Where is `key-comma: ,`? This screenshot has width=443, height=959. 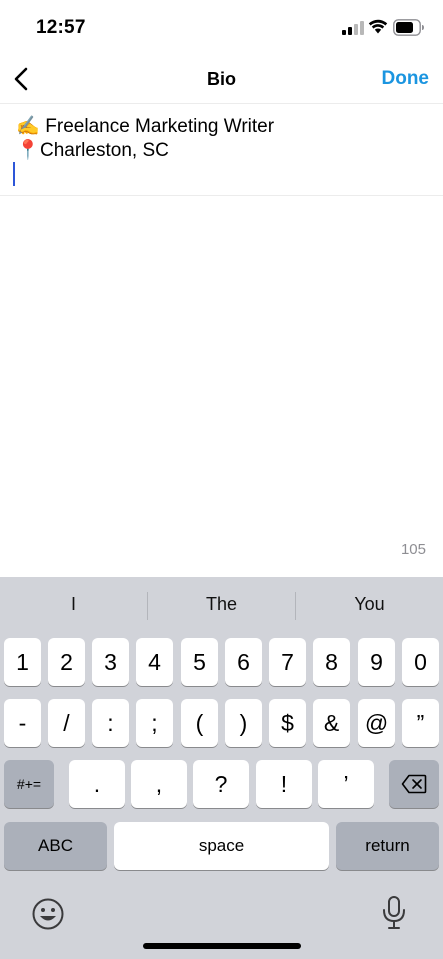
key-comma: , is located at coordinates (159, 784).